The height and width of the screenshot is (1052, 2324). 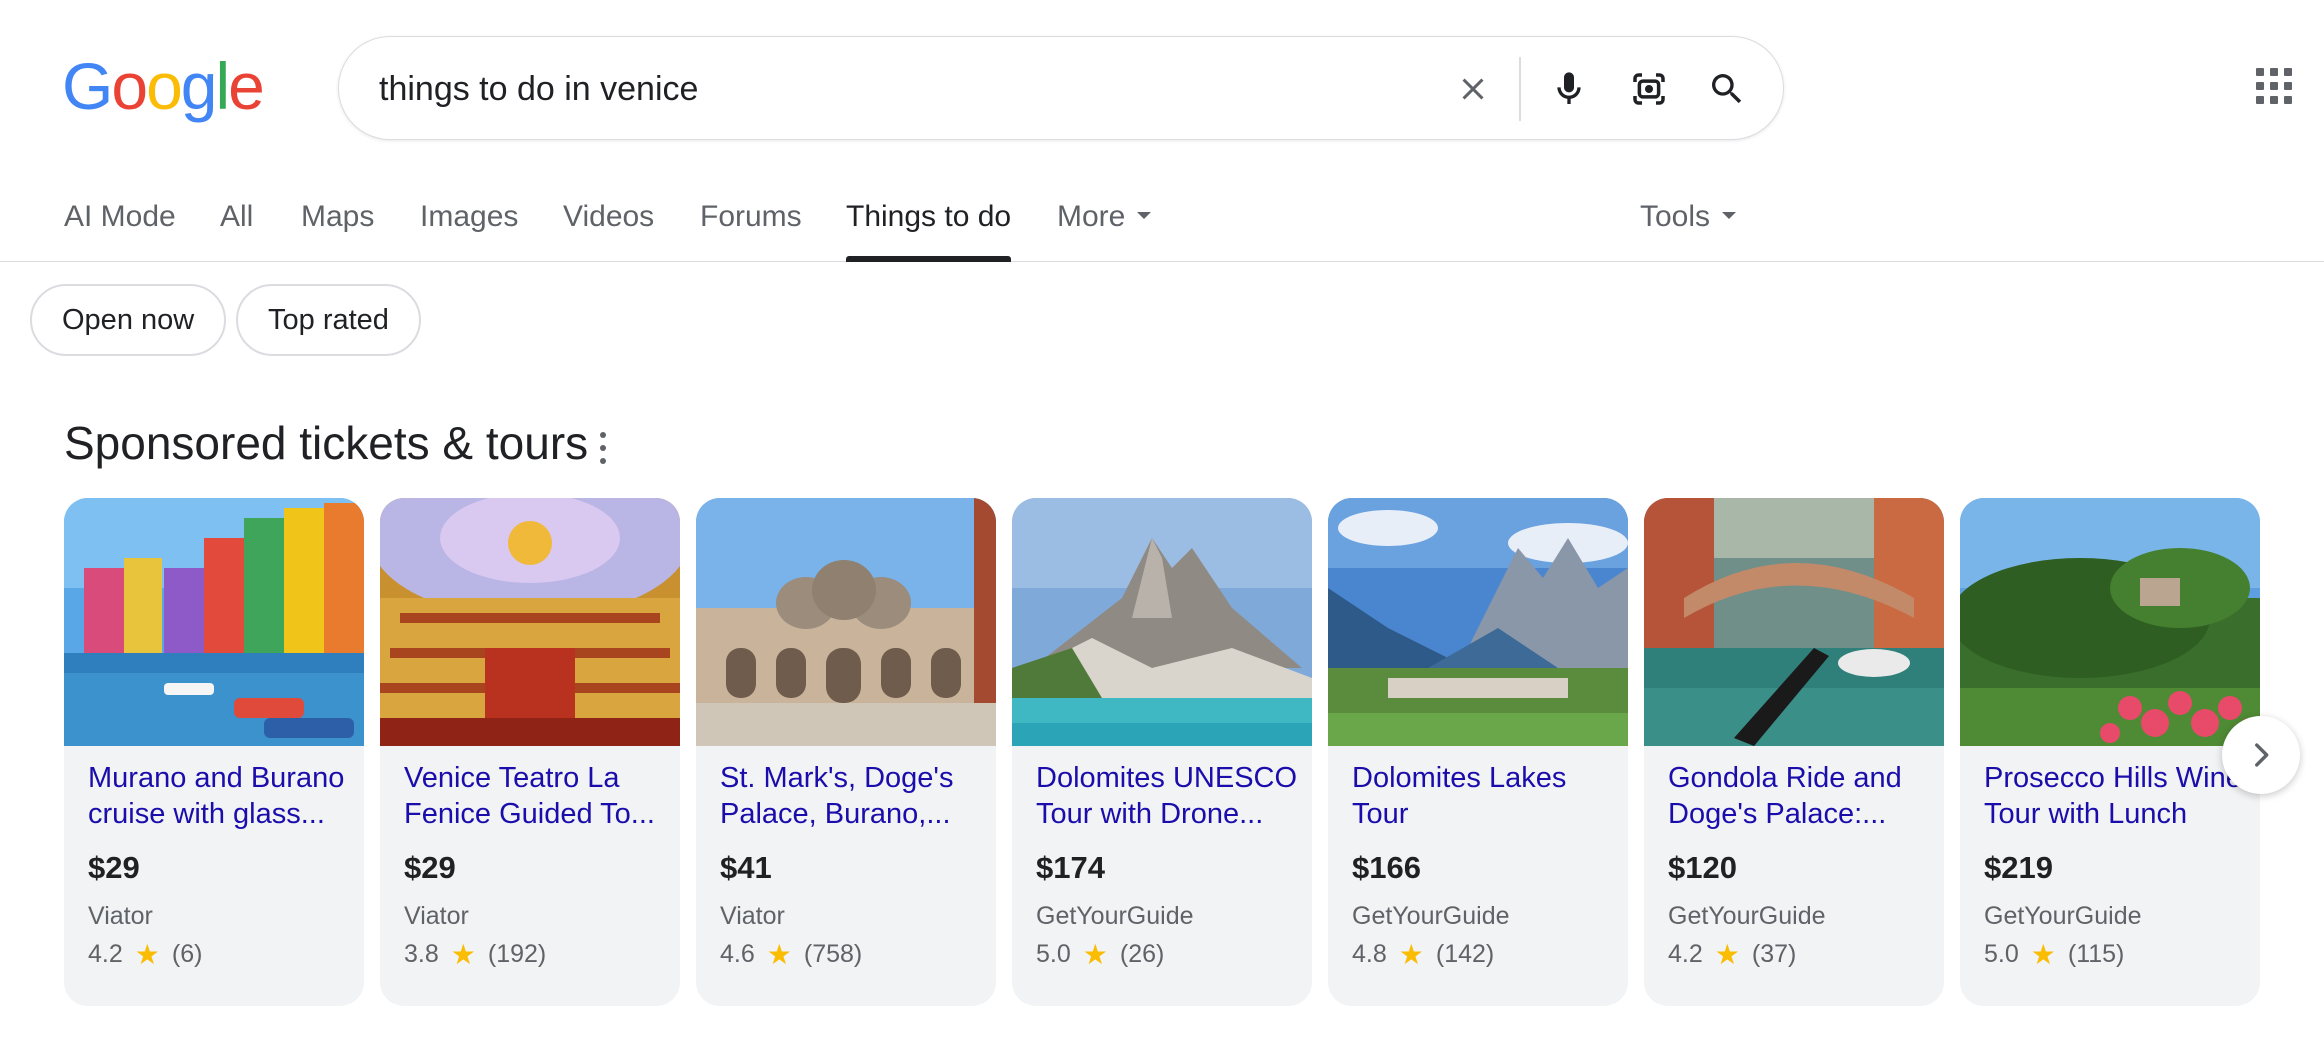 What do you see at coordinates (236, 223) in the screenshot?
I see `tab-all: All` at bounding box center [236, 223].